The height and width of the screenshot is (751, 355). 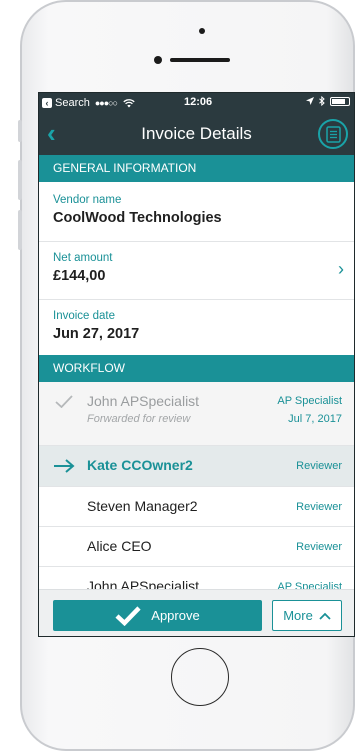 What do you see at coordinates (200, 677) in the screenshot?
I see `home-button` at bounding box center [200, 677].